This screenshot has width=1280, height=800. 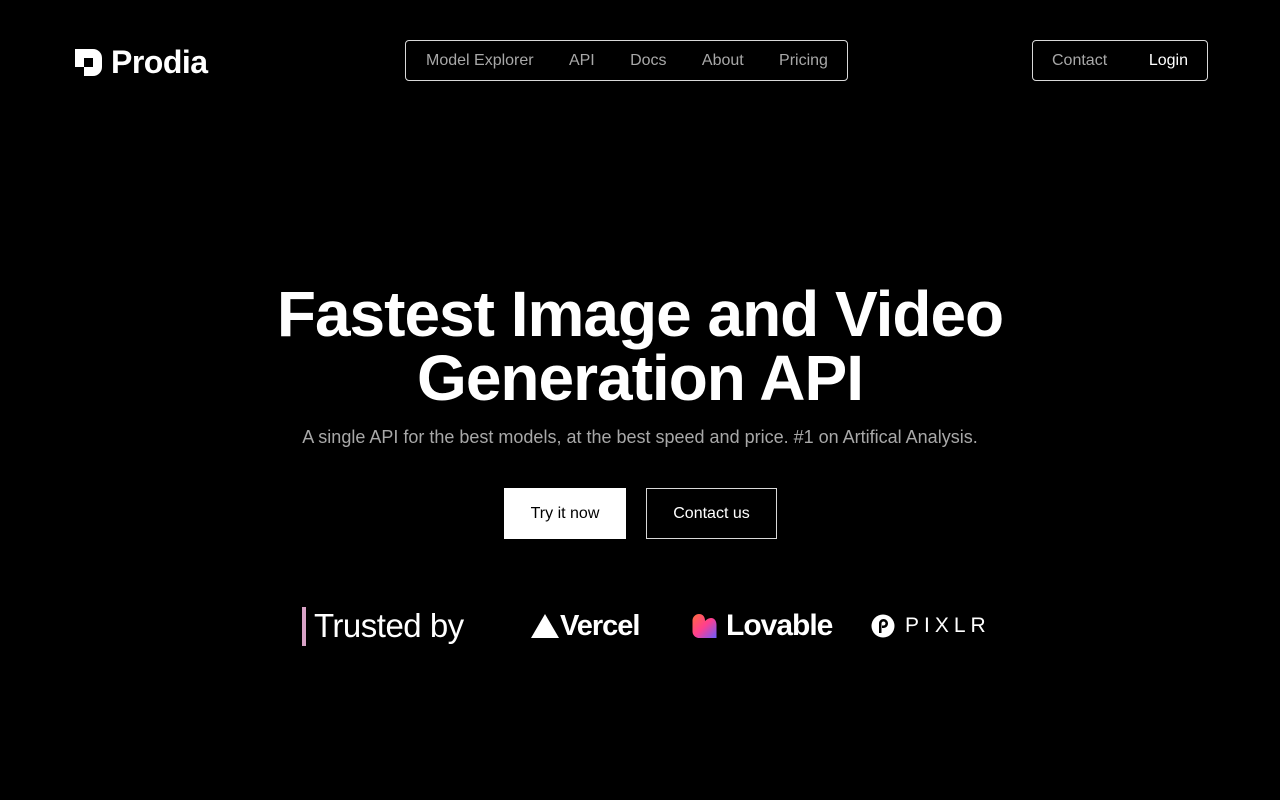 I want to click on brand-name-pixlr: PIXLR, so click(x=948, y=625).